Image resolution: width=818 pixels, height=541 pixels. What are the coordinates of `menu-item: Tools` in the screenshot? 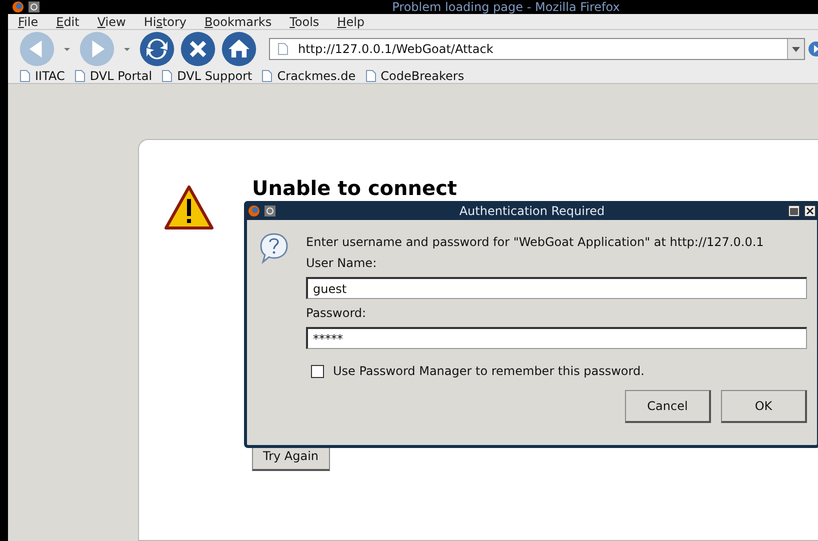 It's located at (304, 21).